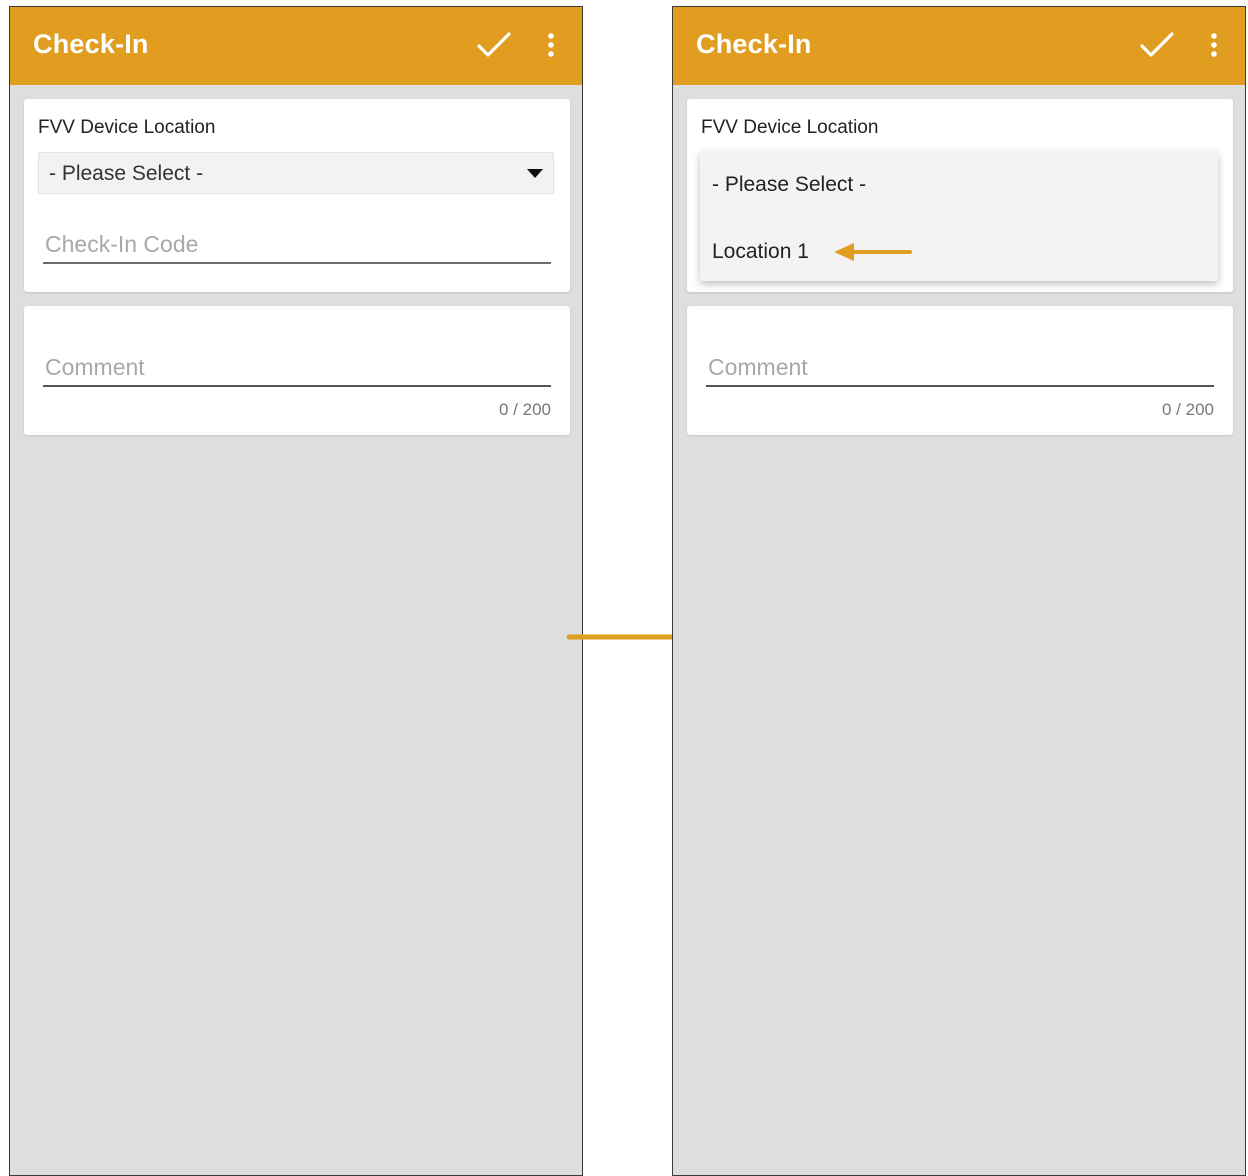 Image resolution: width=1248 pixels, height=1176 pixels. Describe the element at coordinates (959, 216) in the screenshot. I see `device-location-dropdown: - Please Select - Location 1` at that location.